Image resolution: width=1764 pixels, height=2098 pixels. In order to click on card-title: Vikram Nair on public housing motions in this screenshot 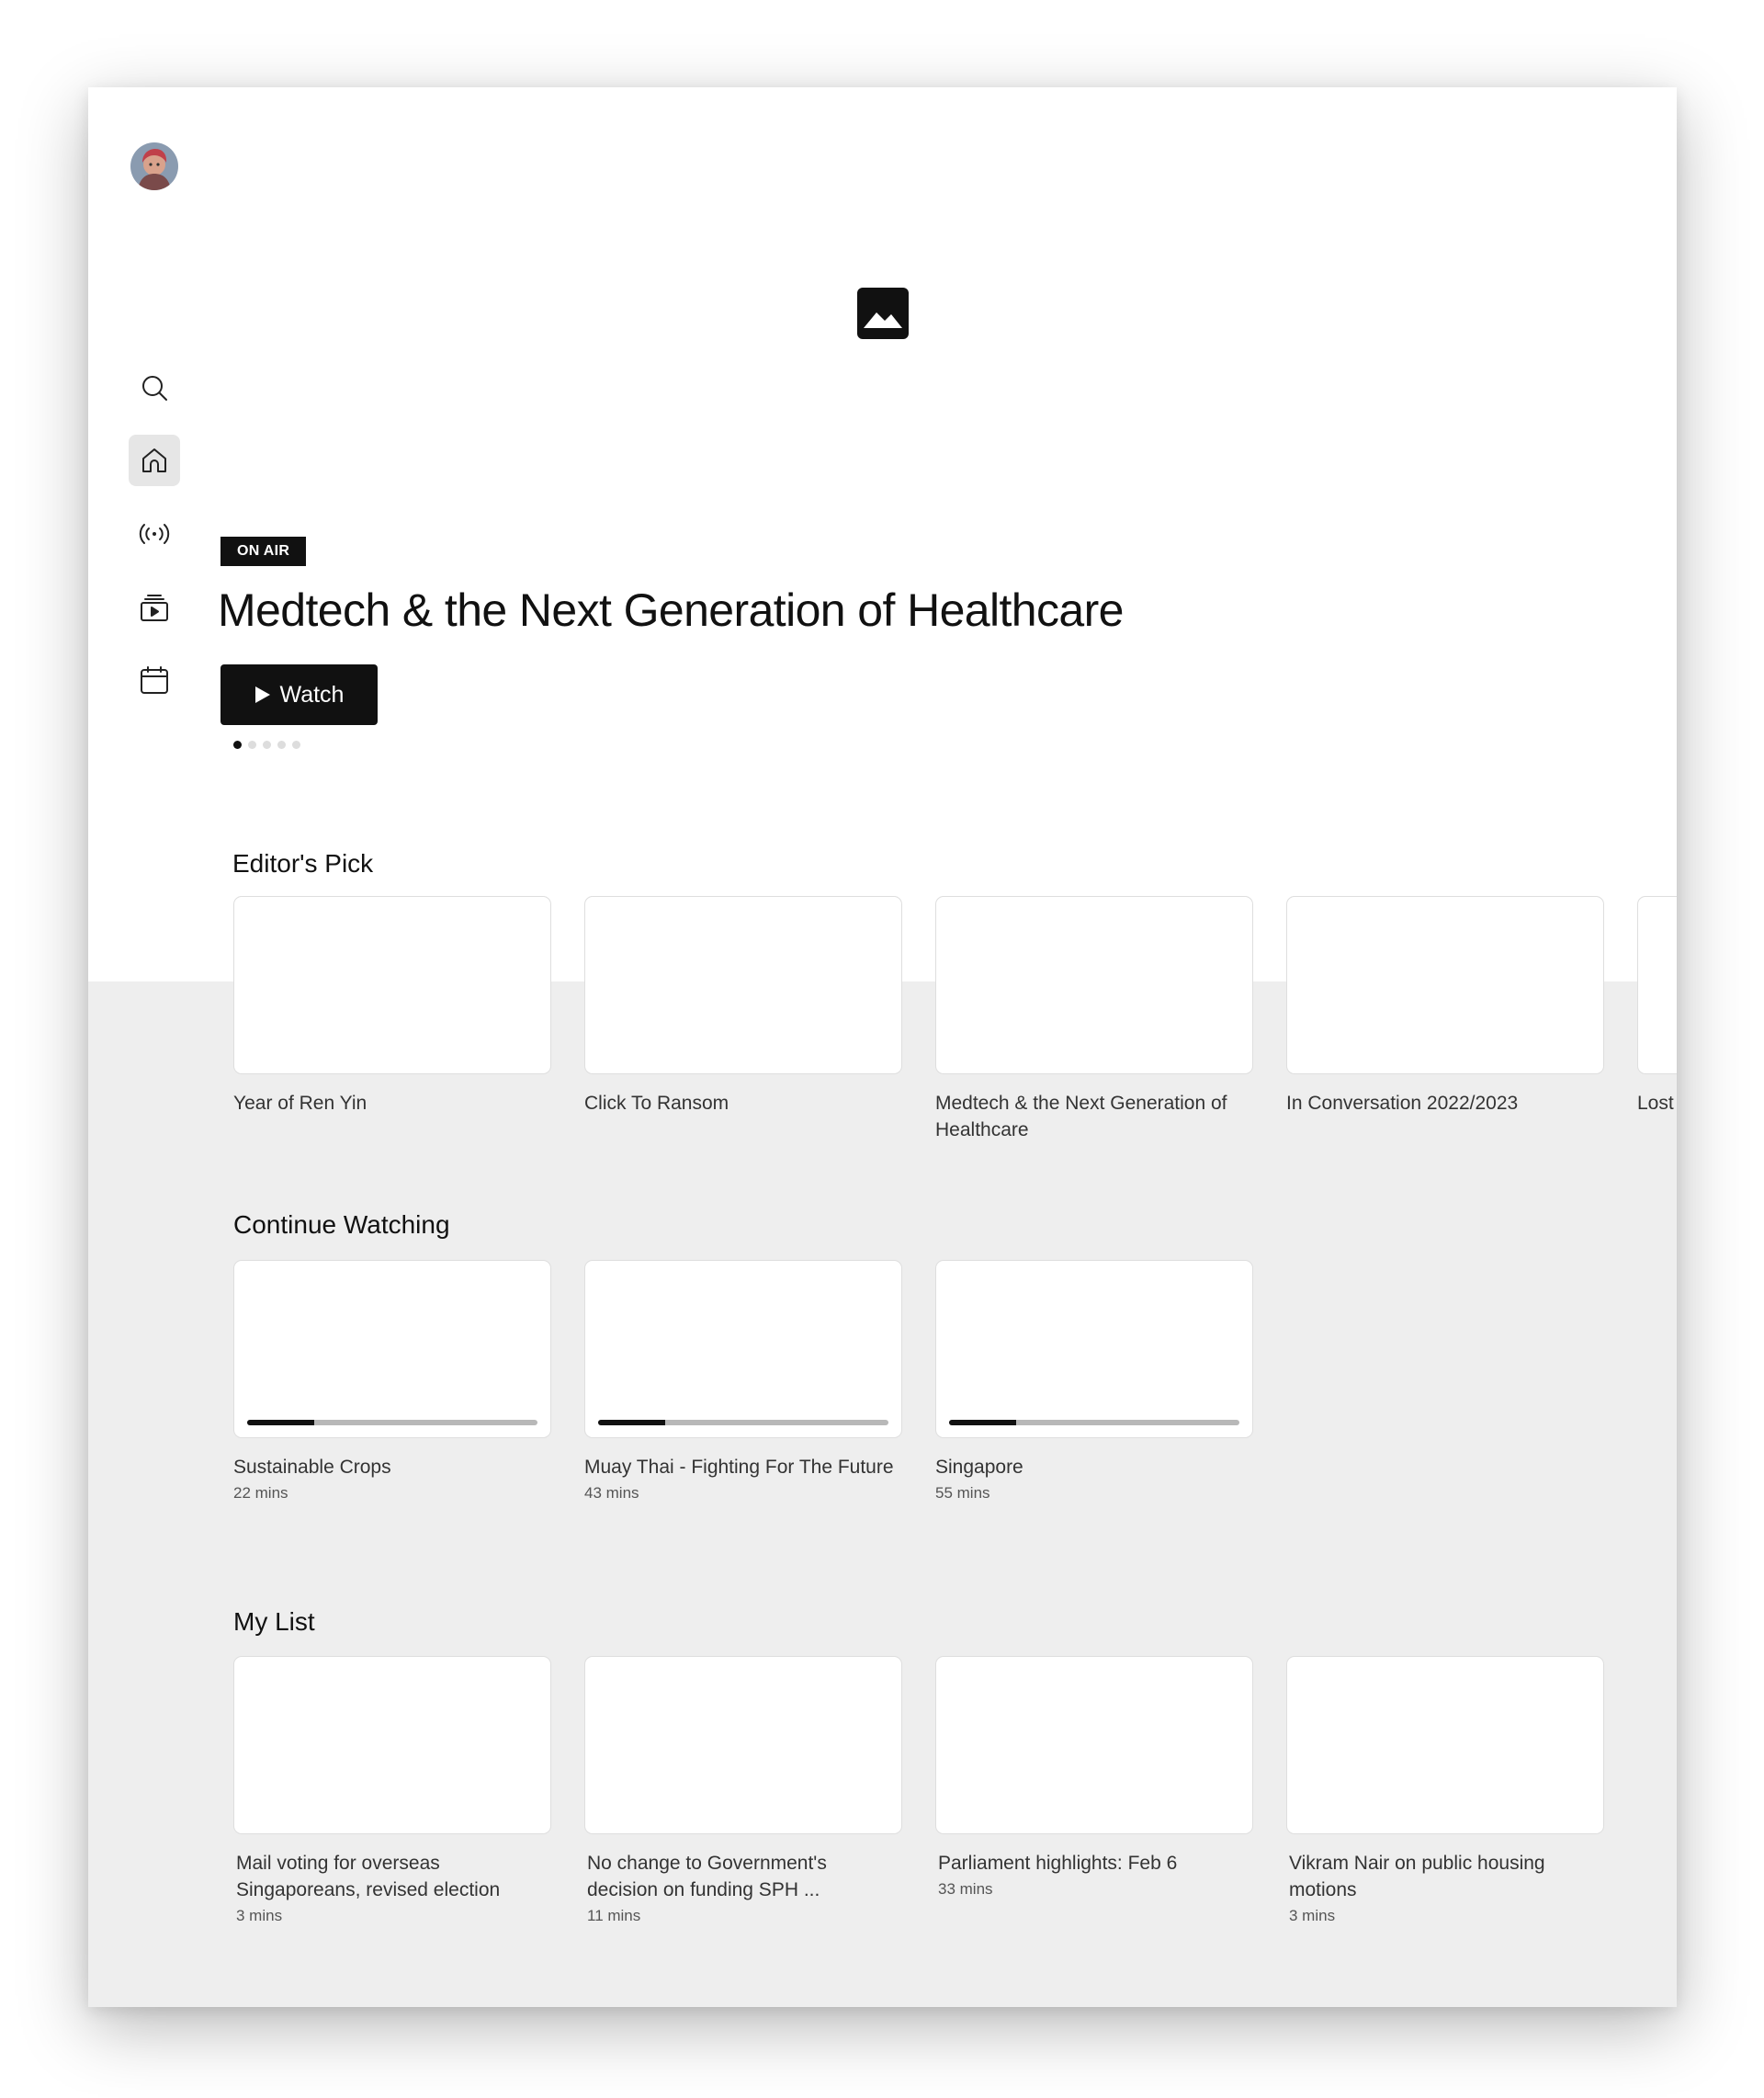, I will do `click(1417, 1876)`.